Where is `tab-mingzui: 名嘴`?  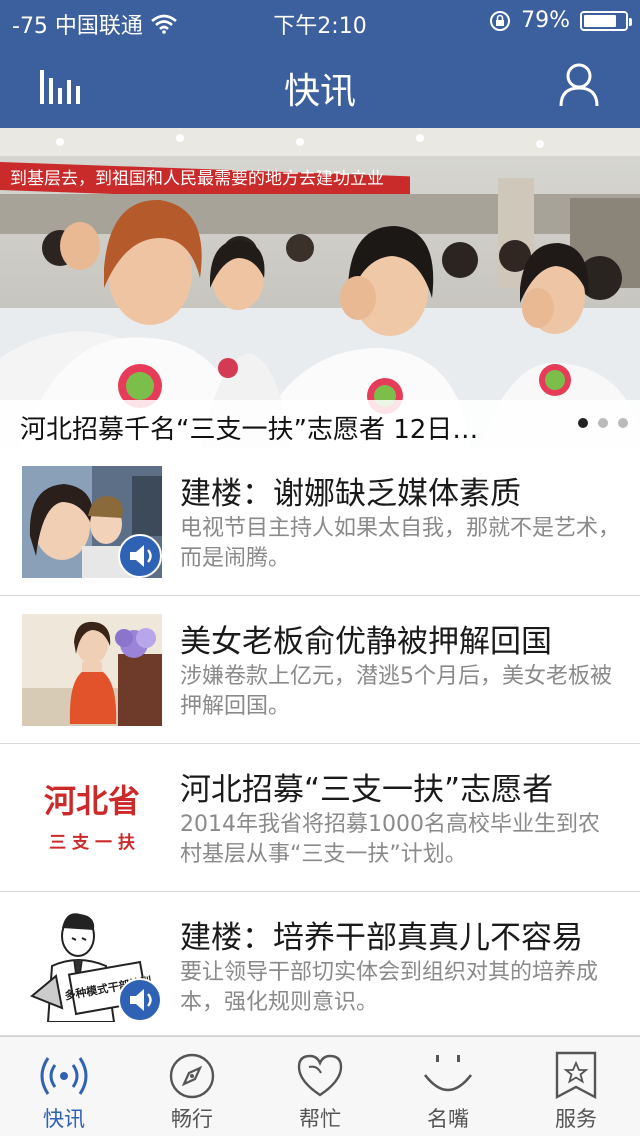 tab-mingzui: 名嘴 is located at coordinates (448, 1086).